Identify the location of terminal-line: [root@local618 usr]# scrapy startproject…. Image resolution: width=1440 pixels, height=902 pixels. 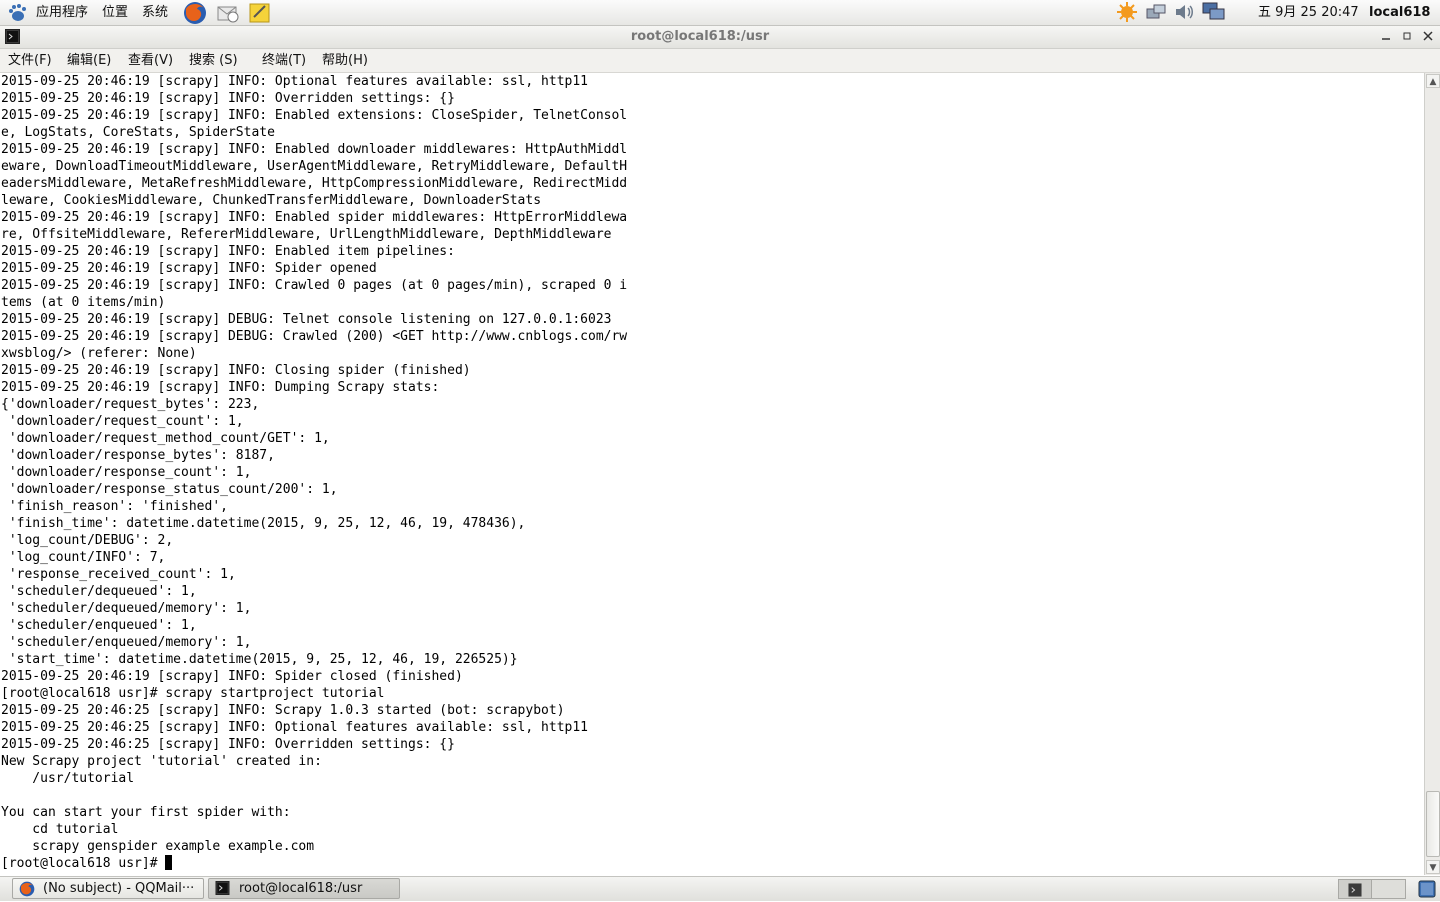
(193, 693).